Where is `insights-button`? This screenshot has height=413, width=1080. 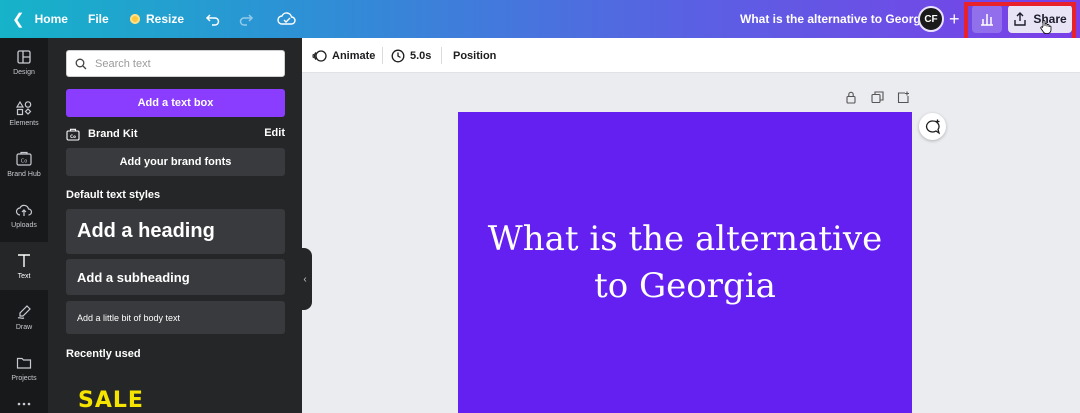 insights-button is located at coordinates (987, 19).